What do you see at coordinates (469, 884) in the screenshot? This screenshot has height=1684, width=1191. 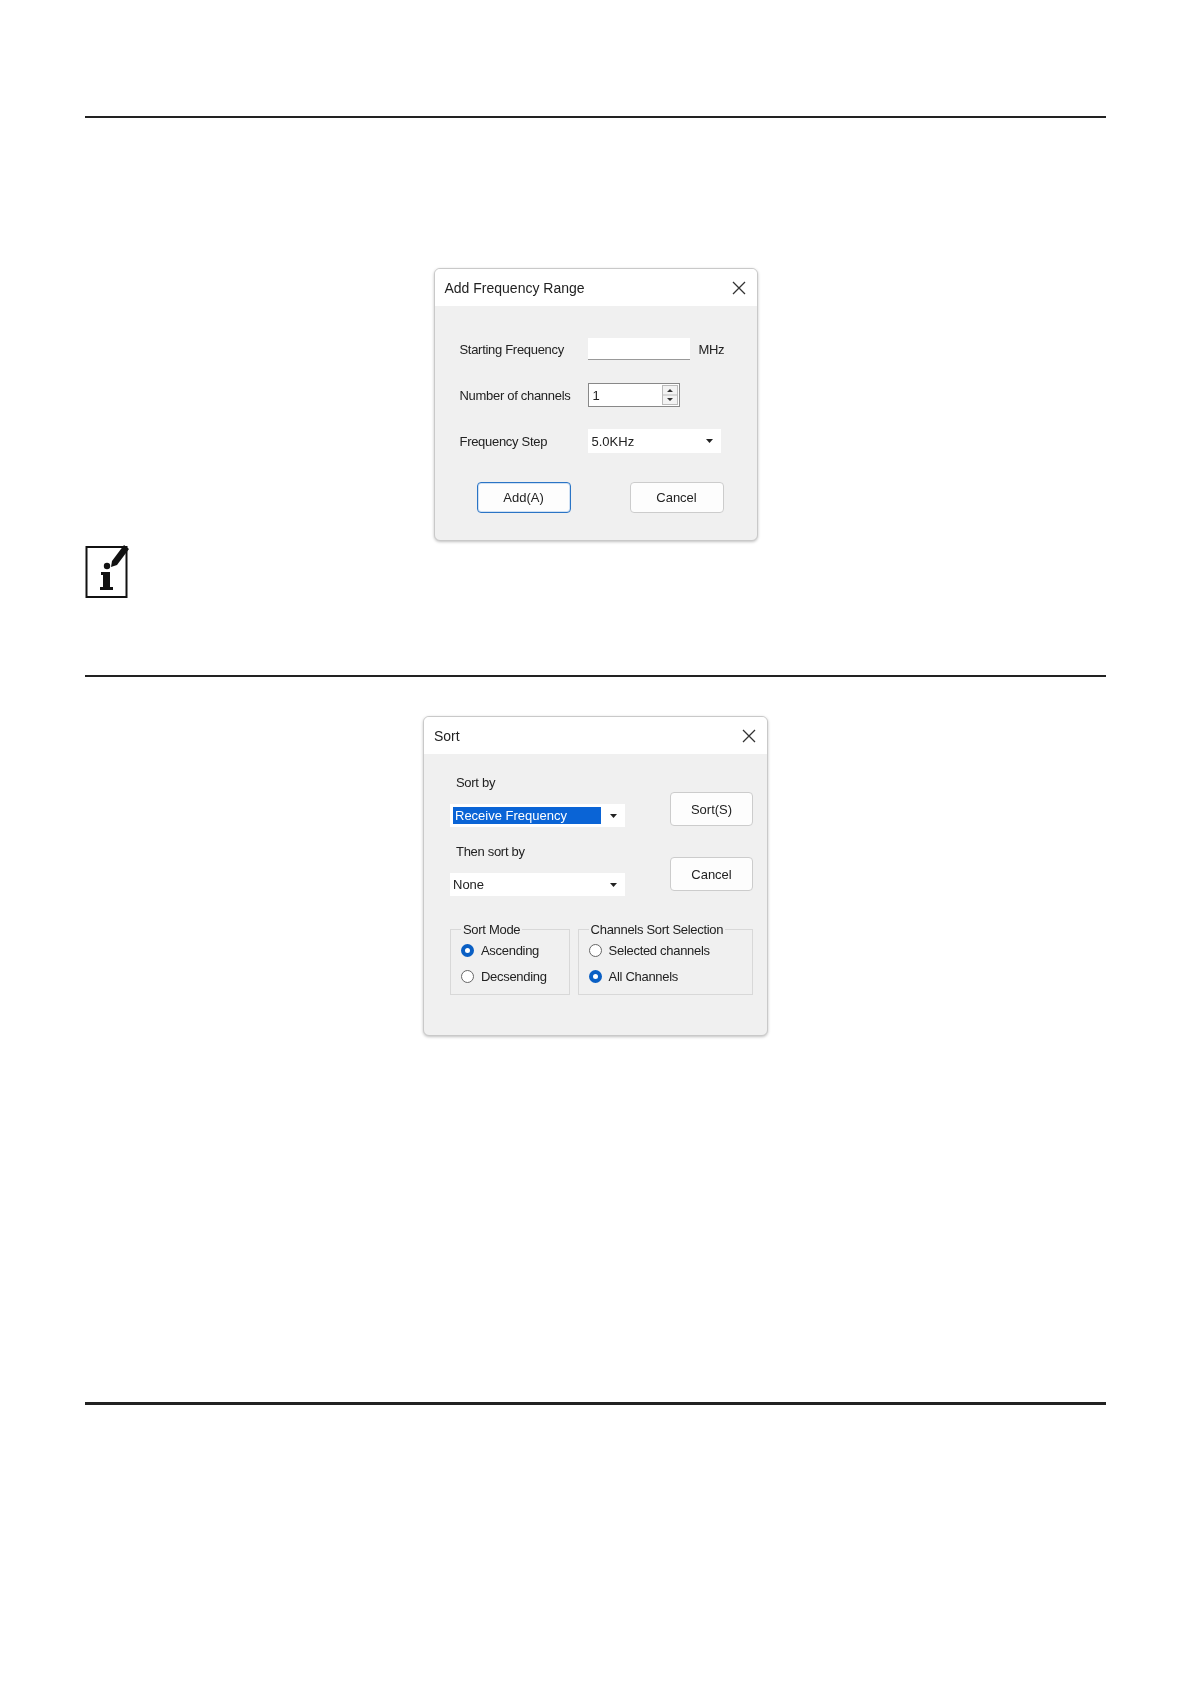 I see `dropdown-value: None` at bounding box center [469, 884].